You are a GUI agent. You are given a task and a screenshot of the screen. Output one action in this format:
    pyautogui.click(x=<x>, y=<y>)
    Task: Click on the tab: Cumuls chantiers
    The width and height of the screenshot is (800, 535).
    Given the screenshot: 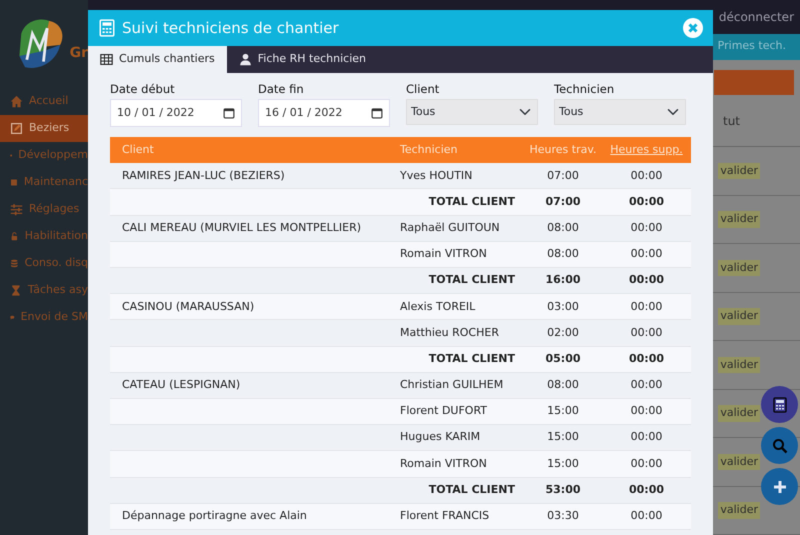 What is the action you would take?
    pyautogui.click(x=157, y=59)
    